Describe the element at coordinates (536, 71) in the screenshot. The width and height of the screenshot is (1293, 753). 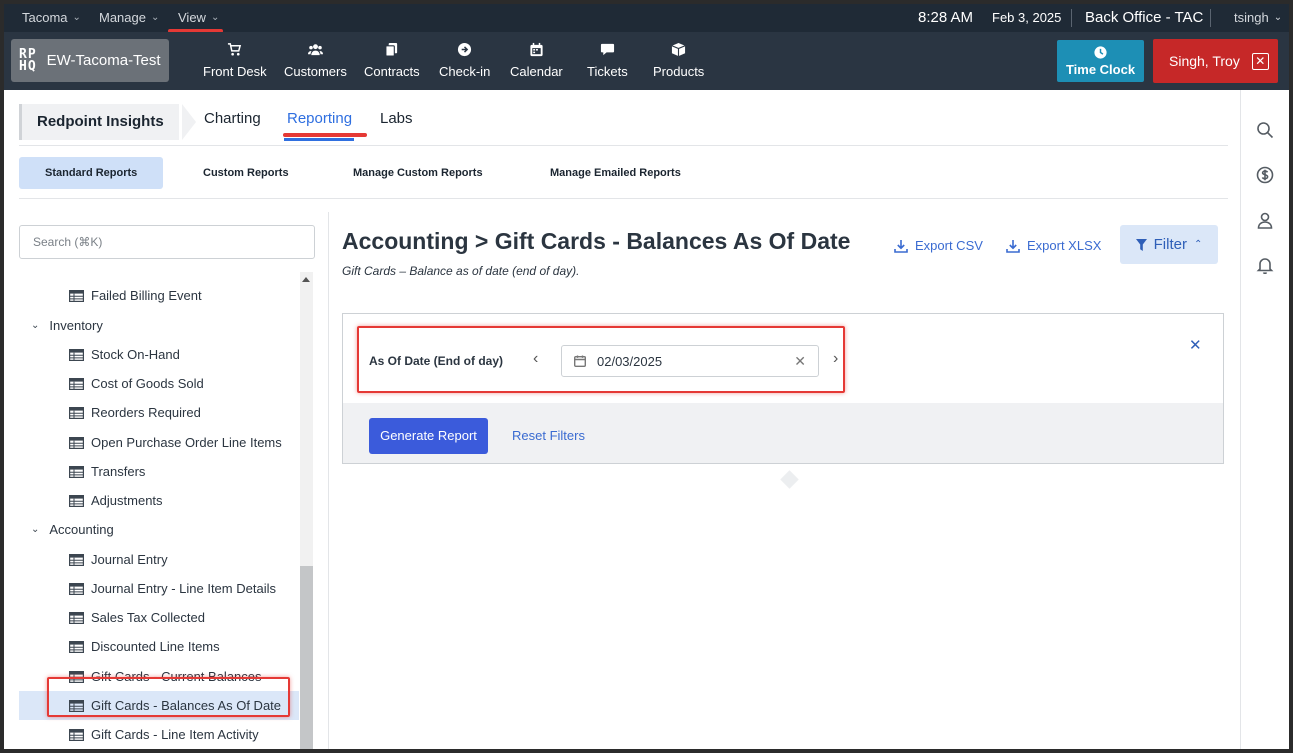
I see `nav-calendar-label: Calendar` at that location.